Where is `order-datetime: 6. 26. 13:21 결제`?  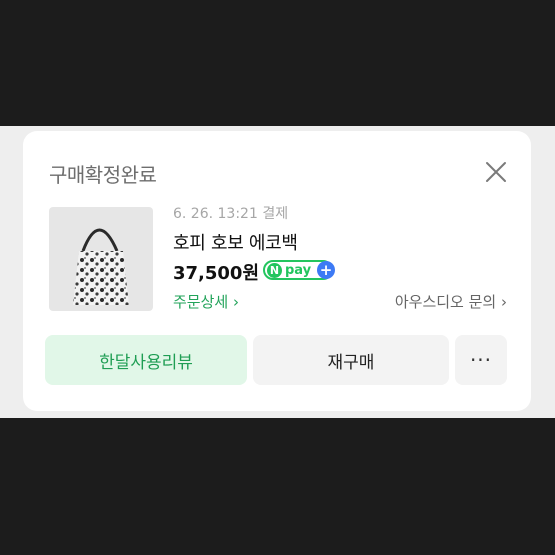 order-datetime: 6. 26. 13:21 결제 is located at coordinates (231, 214).